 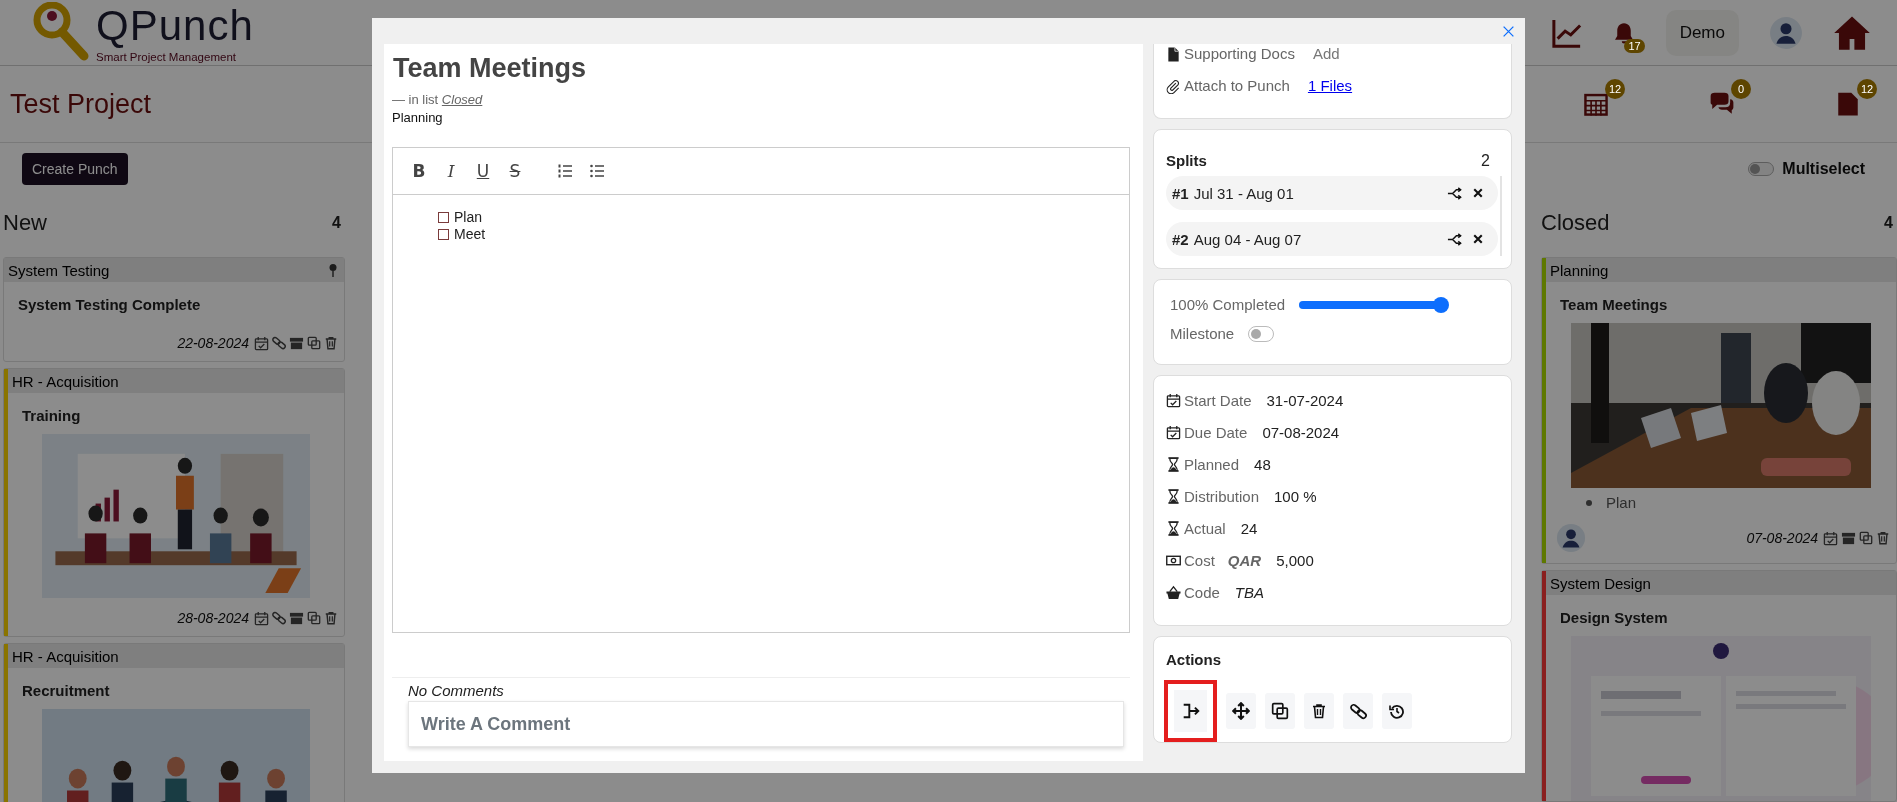 What do you see at coordinates (1237, 86) in the screenshot?
I see `attachment-label: Attach to Punch` at bounding box center [1237, 86].